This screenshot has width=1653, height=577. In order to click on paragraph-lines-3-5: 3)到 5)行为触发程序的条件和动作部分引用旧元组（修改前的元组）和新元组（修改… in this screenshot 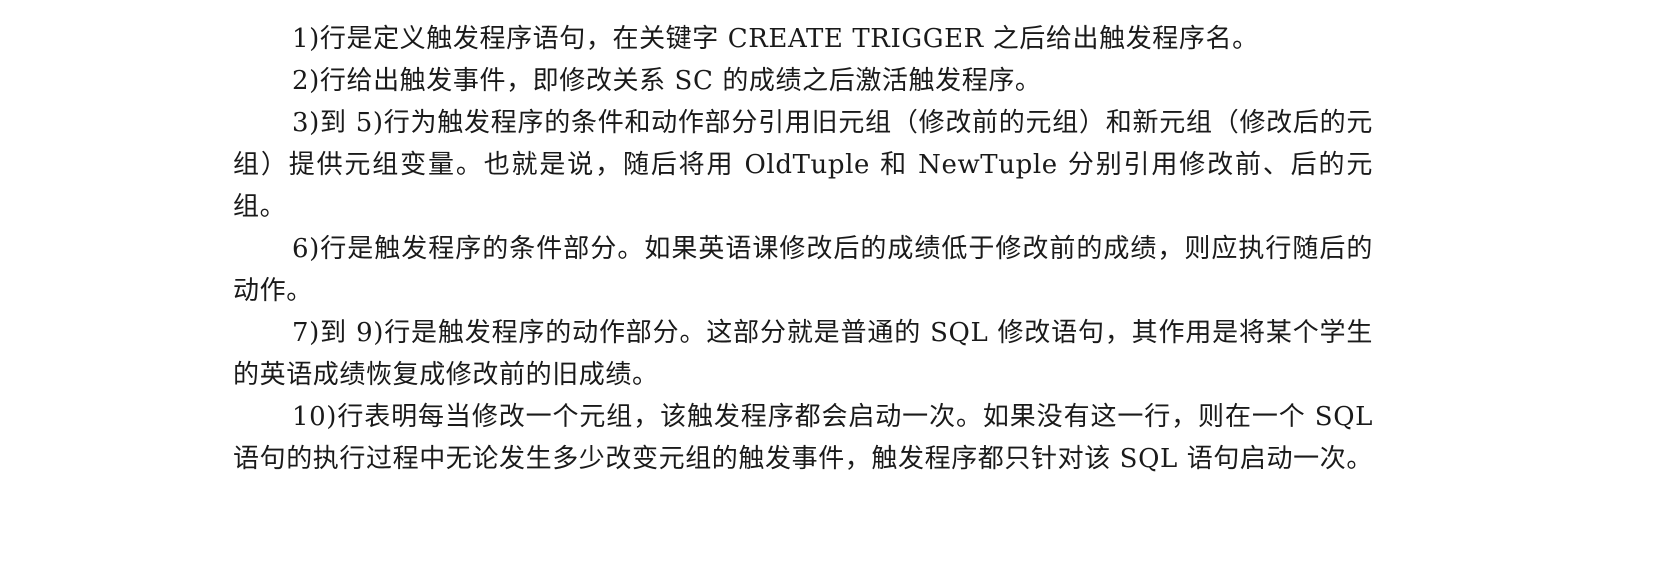, I will do `click(803, 165)`.